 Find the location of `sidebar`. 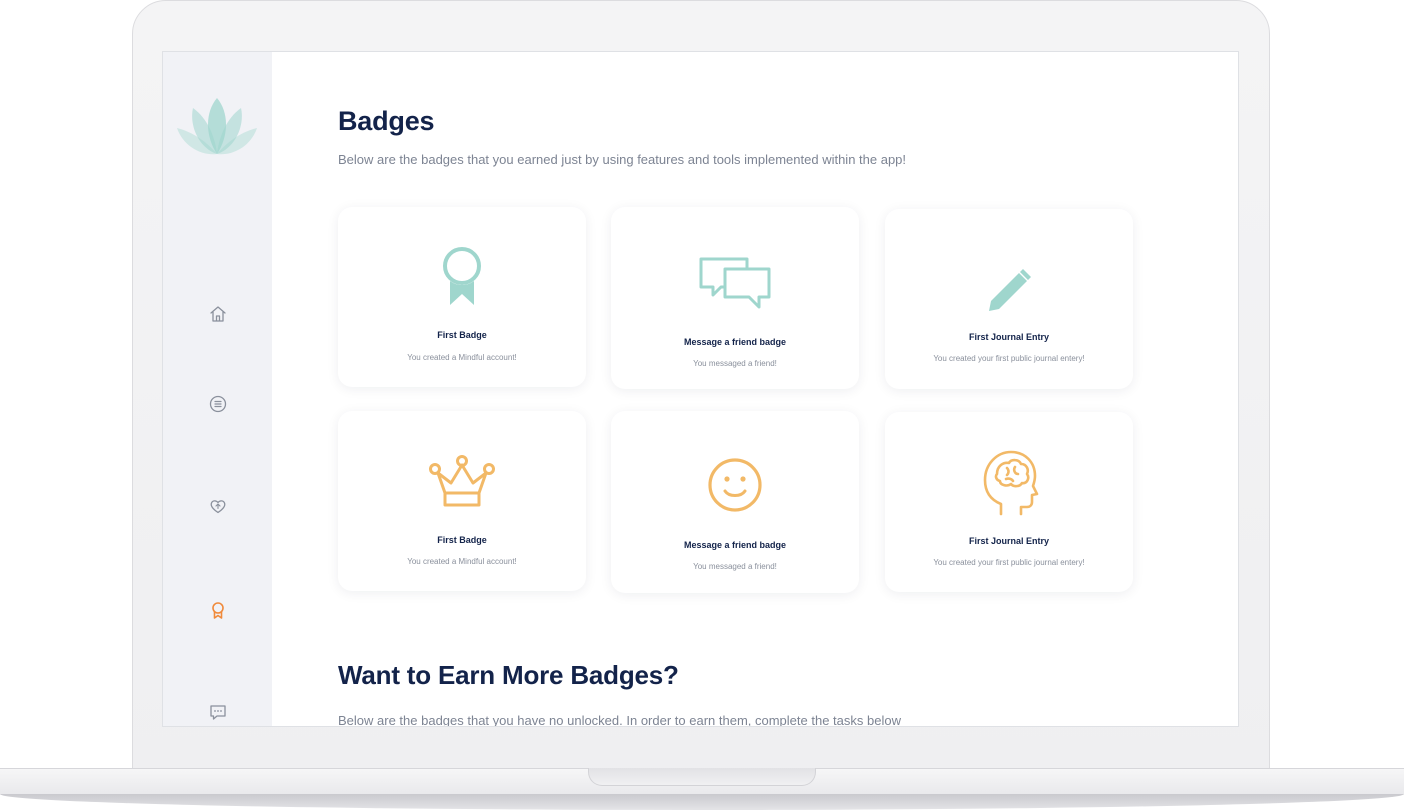

sidebar is located at coordinates (217, 389).